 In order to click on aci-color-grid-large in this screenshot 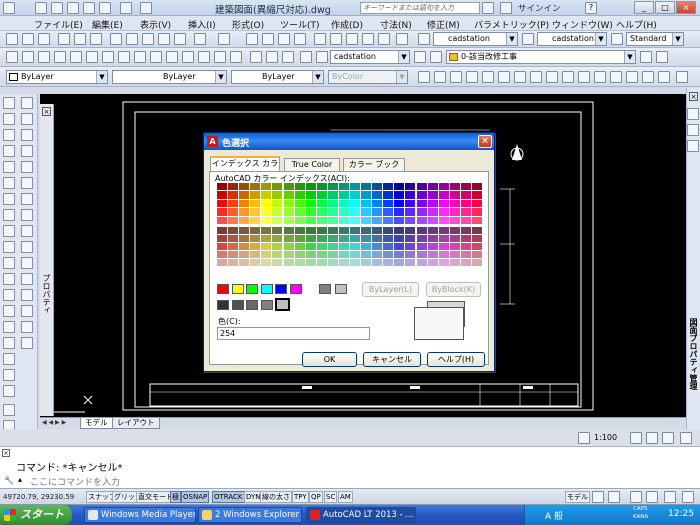, I will do `click(350, 204)`.